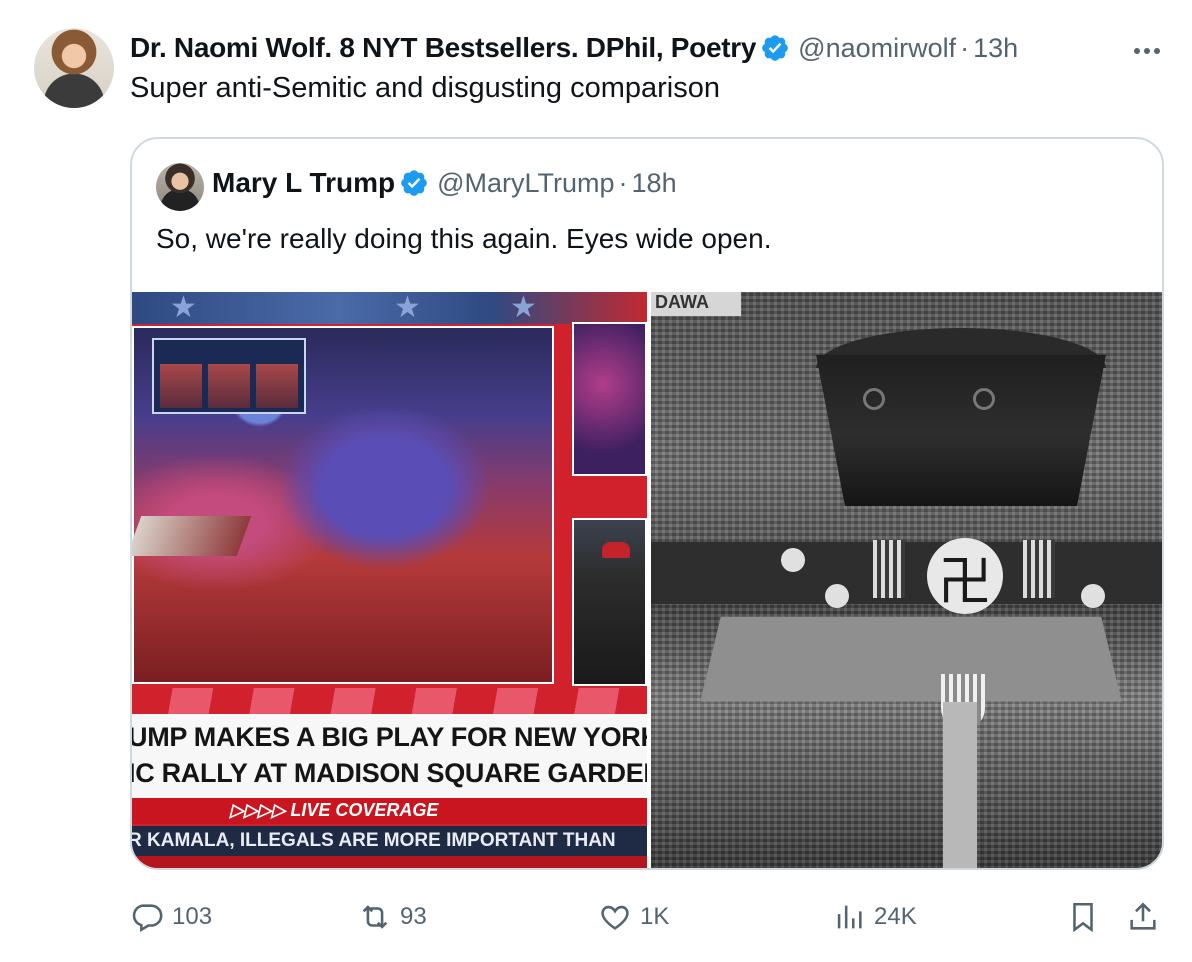  What do you see at coordinates (192, 536) in the screenshot?
I see `stage` at bounding box center [192, 536].